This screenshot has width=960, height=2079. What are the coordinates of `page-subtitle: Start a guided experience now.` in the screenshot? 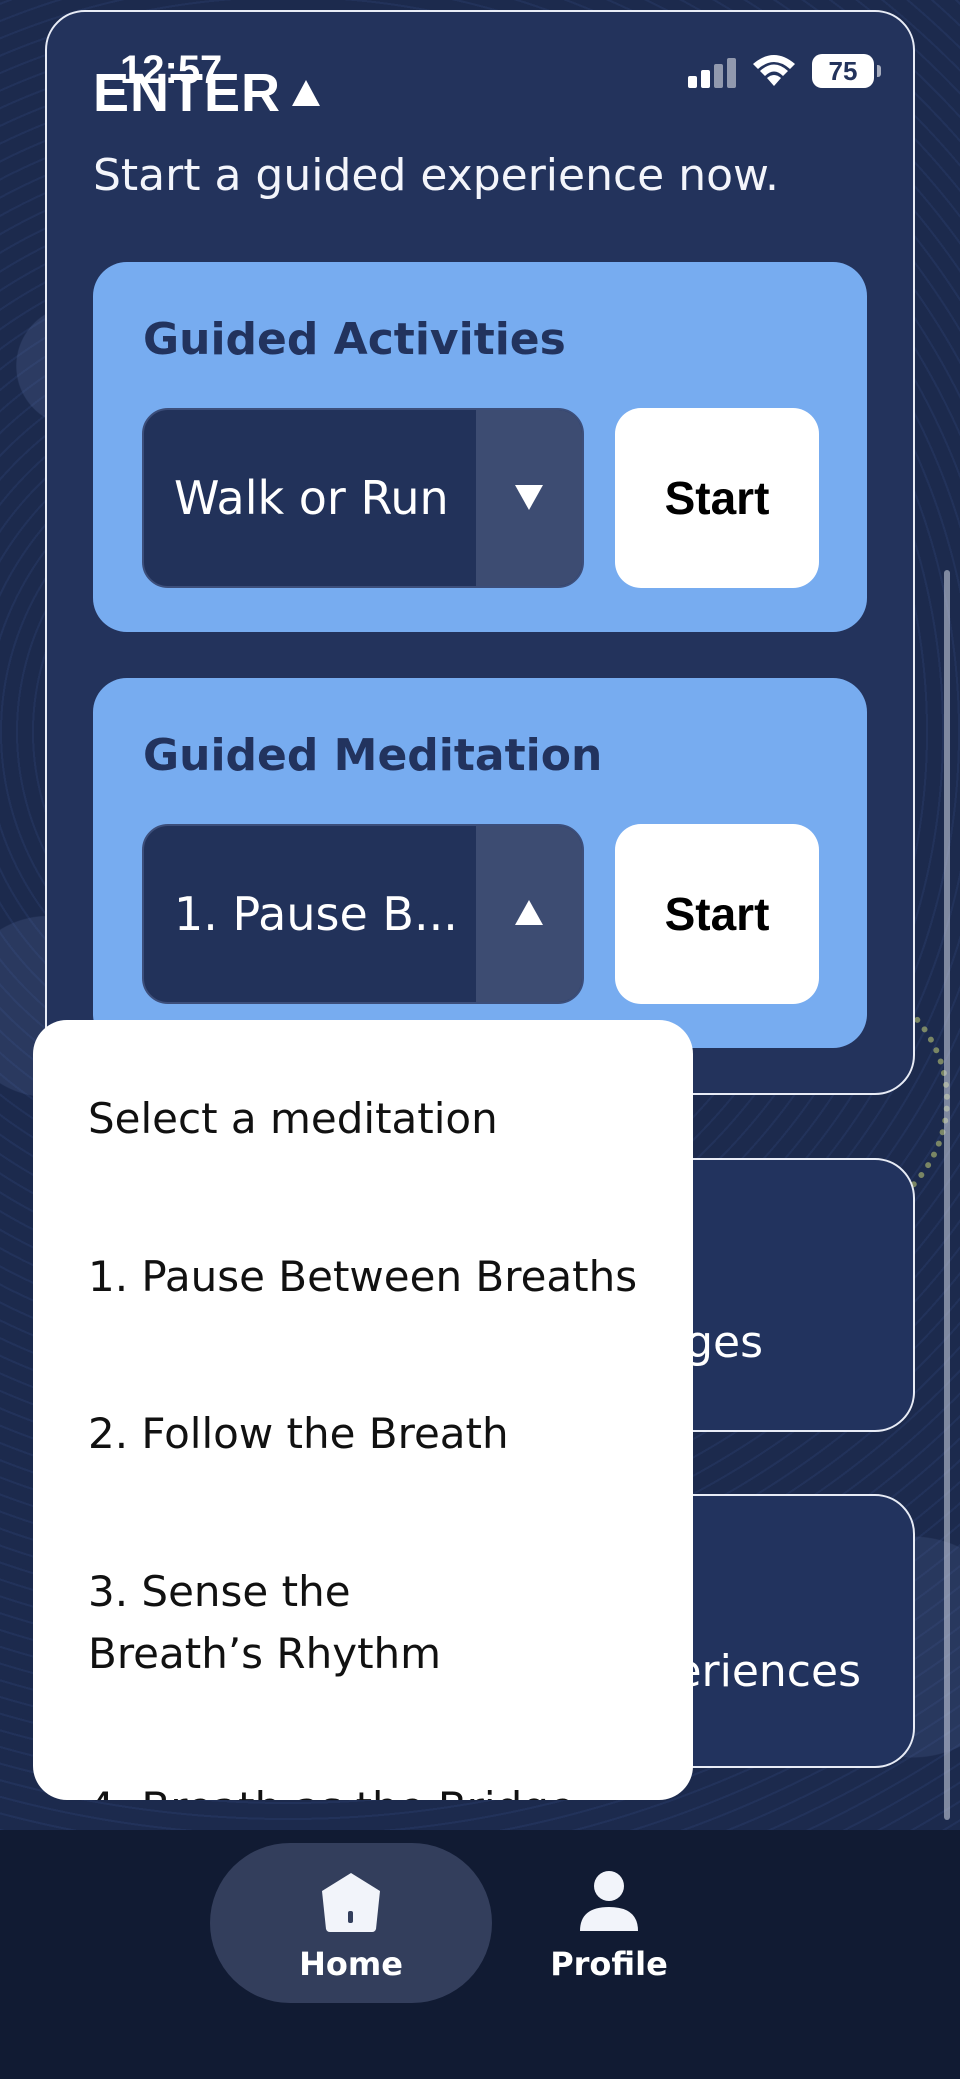 It's located at (436, 175).